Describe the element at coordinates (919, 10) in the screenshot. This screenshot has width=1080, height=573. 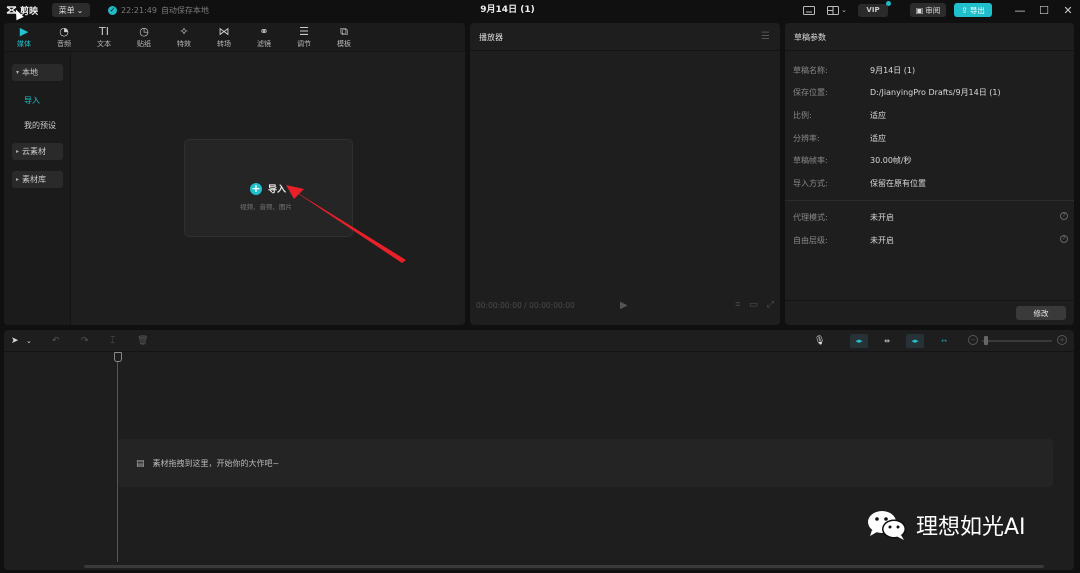
I see `review-icon: ▣` at that location.